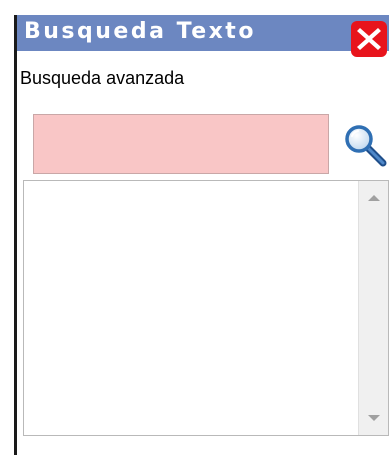  What do you see at coordinates (374, 418) in the screenshot?
I see `scroll-down-arrow-icon` at bounding box center [374, 418].